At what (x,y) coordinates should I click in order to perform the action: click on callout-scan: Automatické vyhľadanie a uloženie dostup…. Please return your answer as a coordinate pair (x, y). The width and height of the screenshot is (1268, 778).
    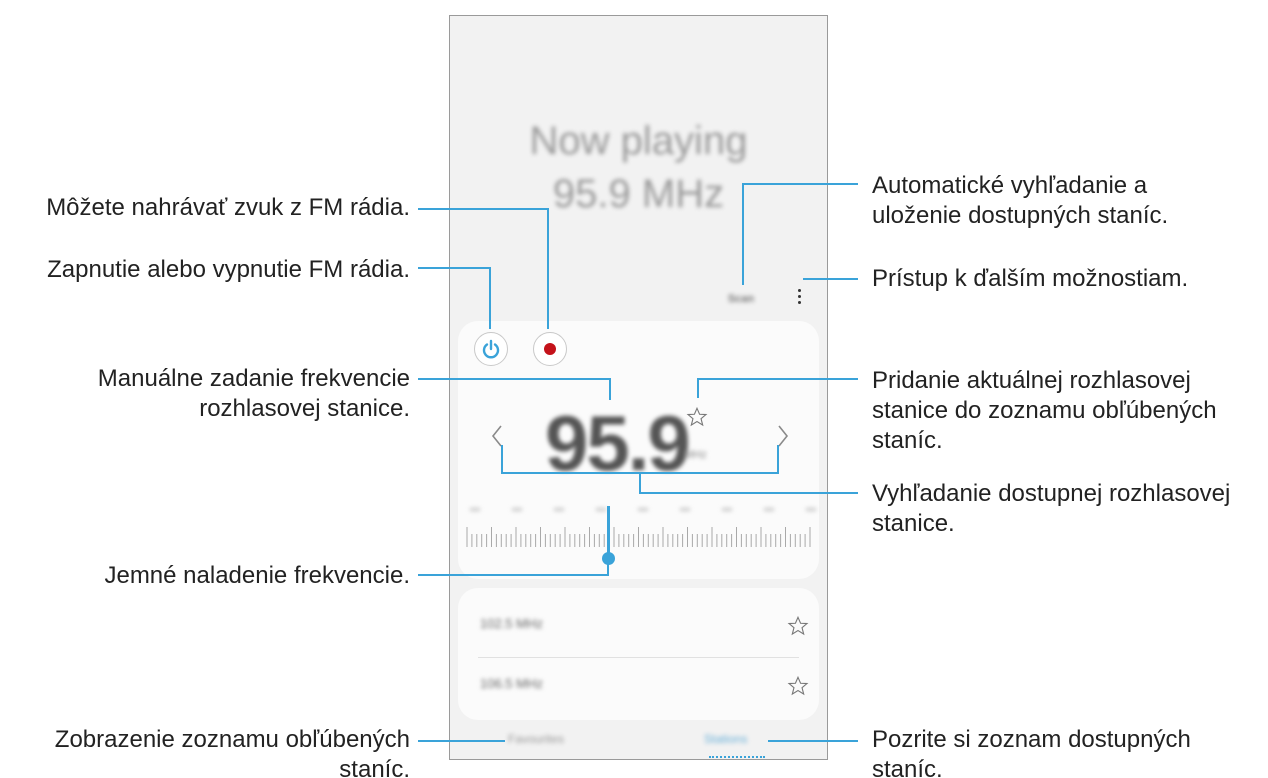
    Looking at the image, I should click on (1020, 201).